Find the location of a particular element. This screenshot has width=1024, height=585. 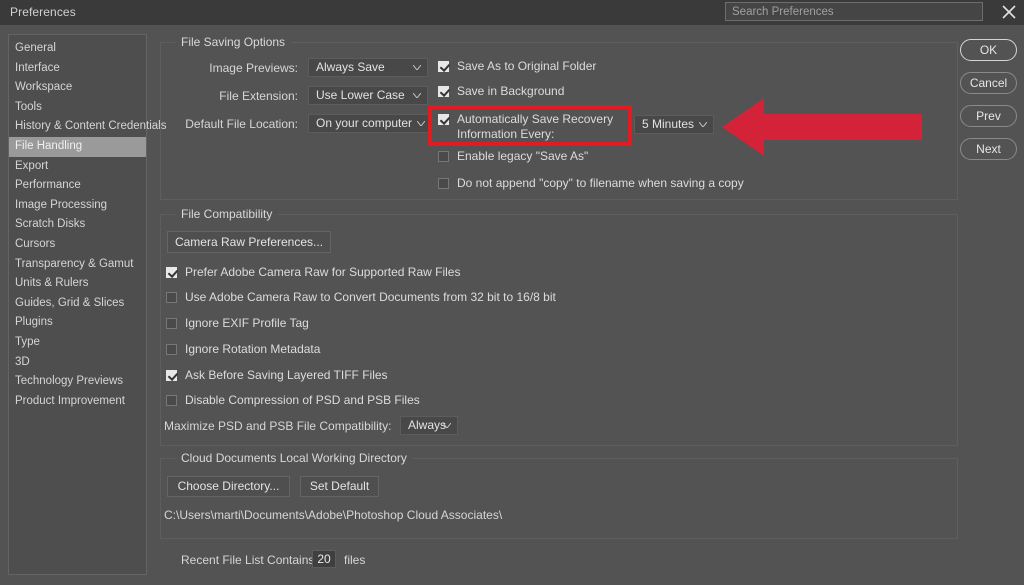

ask-before-saving-tiff-checkbox is located at coordinates (171, 375).